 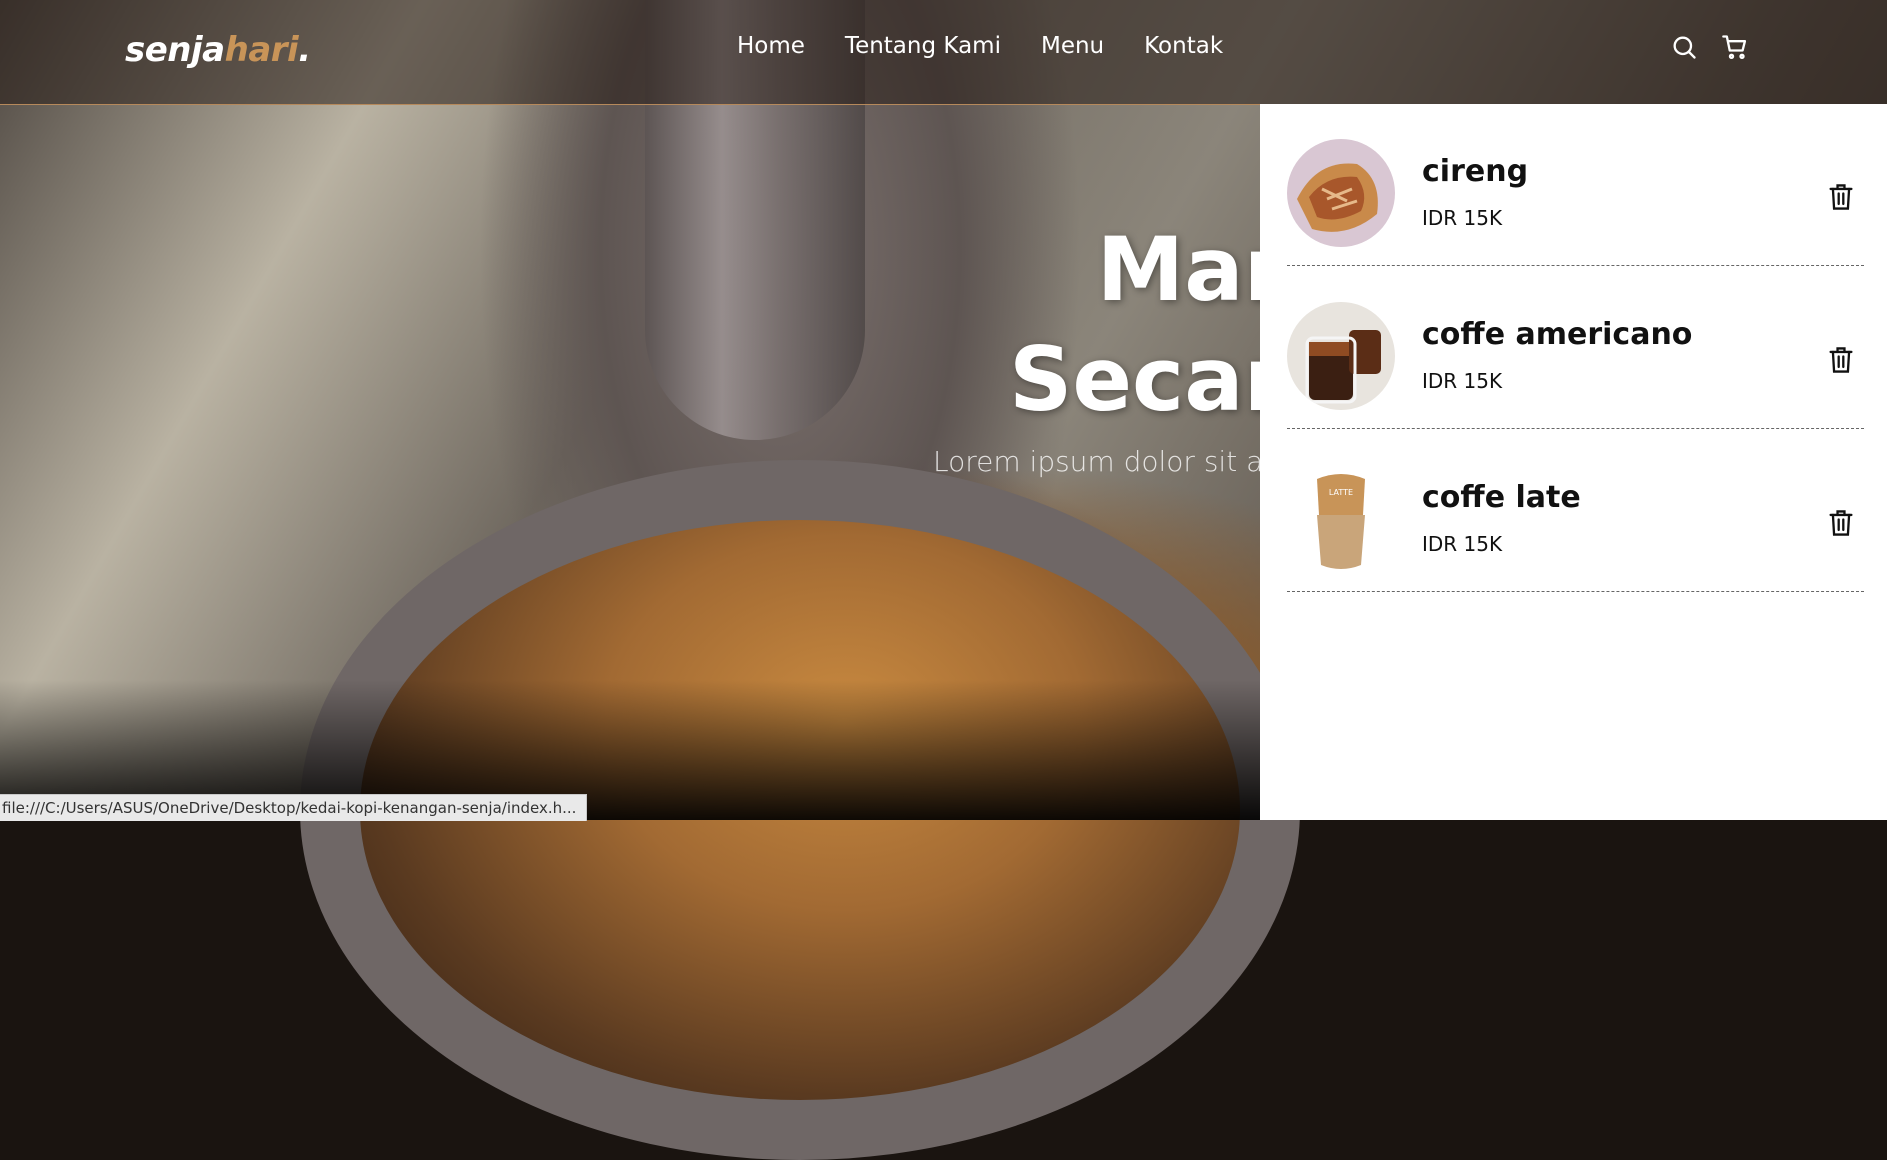 What do you see at coordinates (1098, 461) in the screenshot?
I see `hero-subtitle: Lorem ipsum dolor sit a` at bounding box center [1098, 461].